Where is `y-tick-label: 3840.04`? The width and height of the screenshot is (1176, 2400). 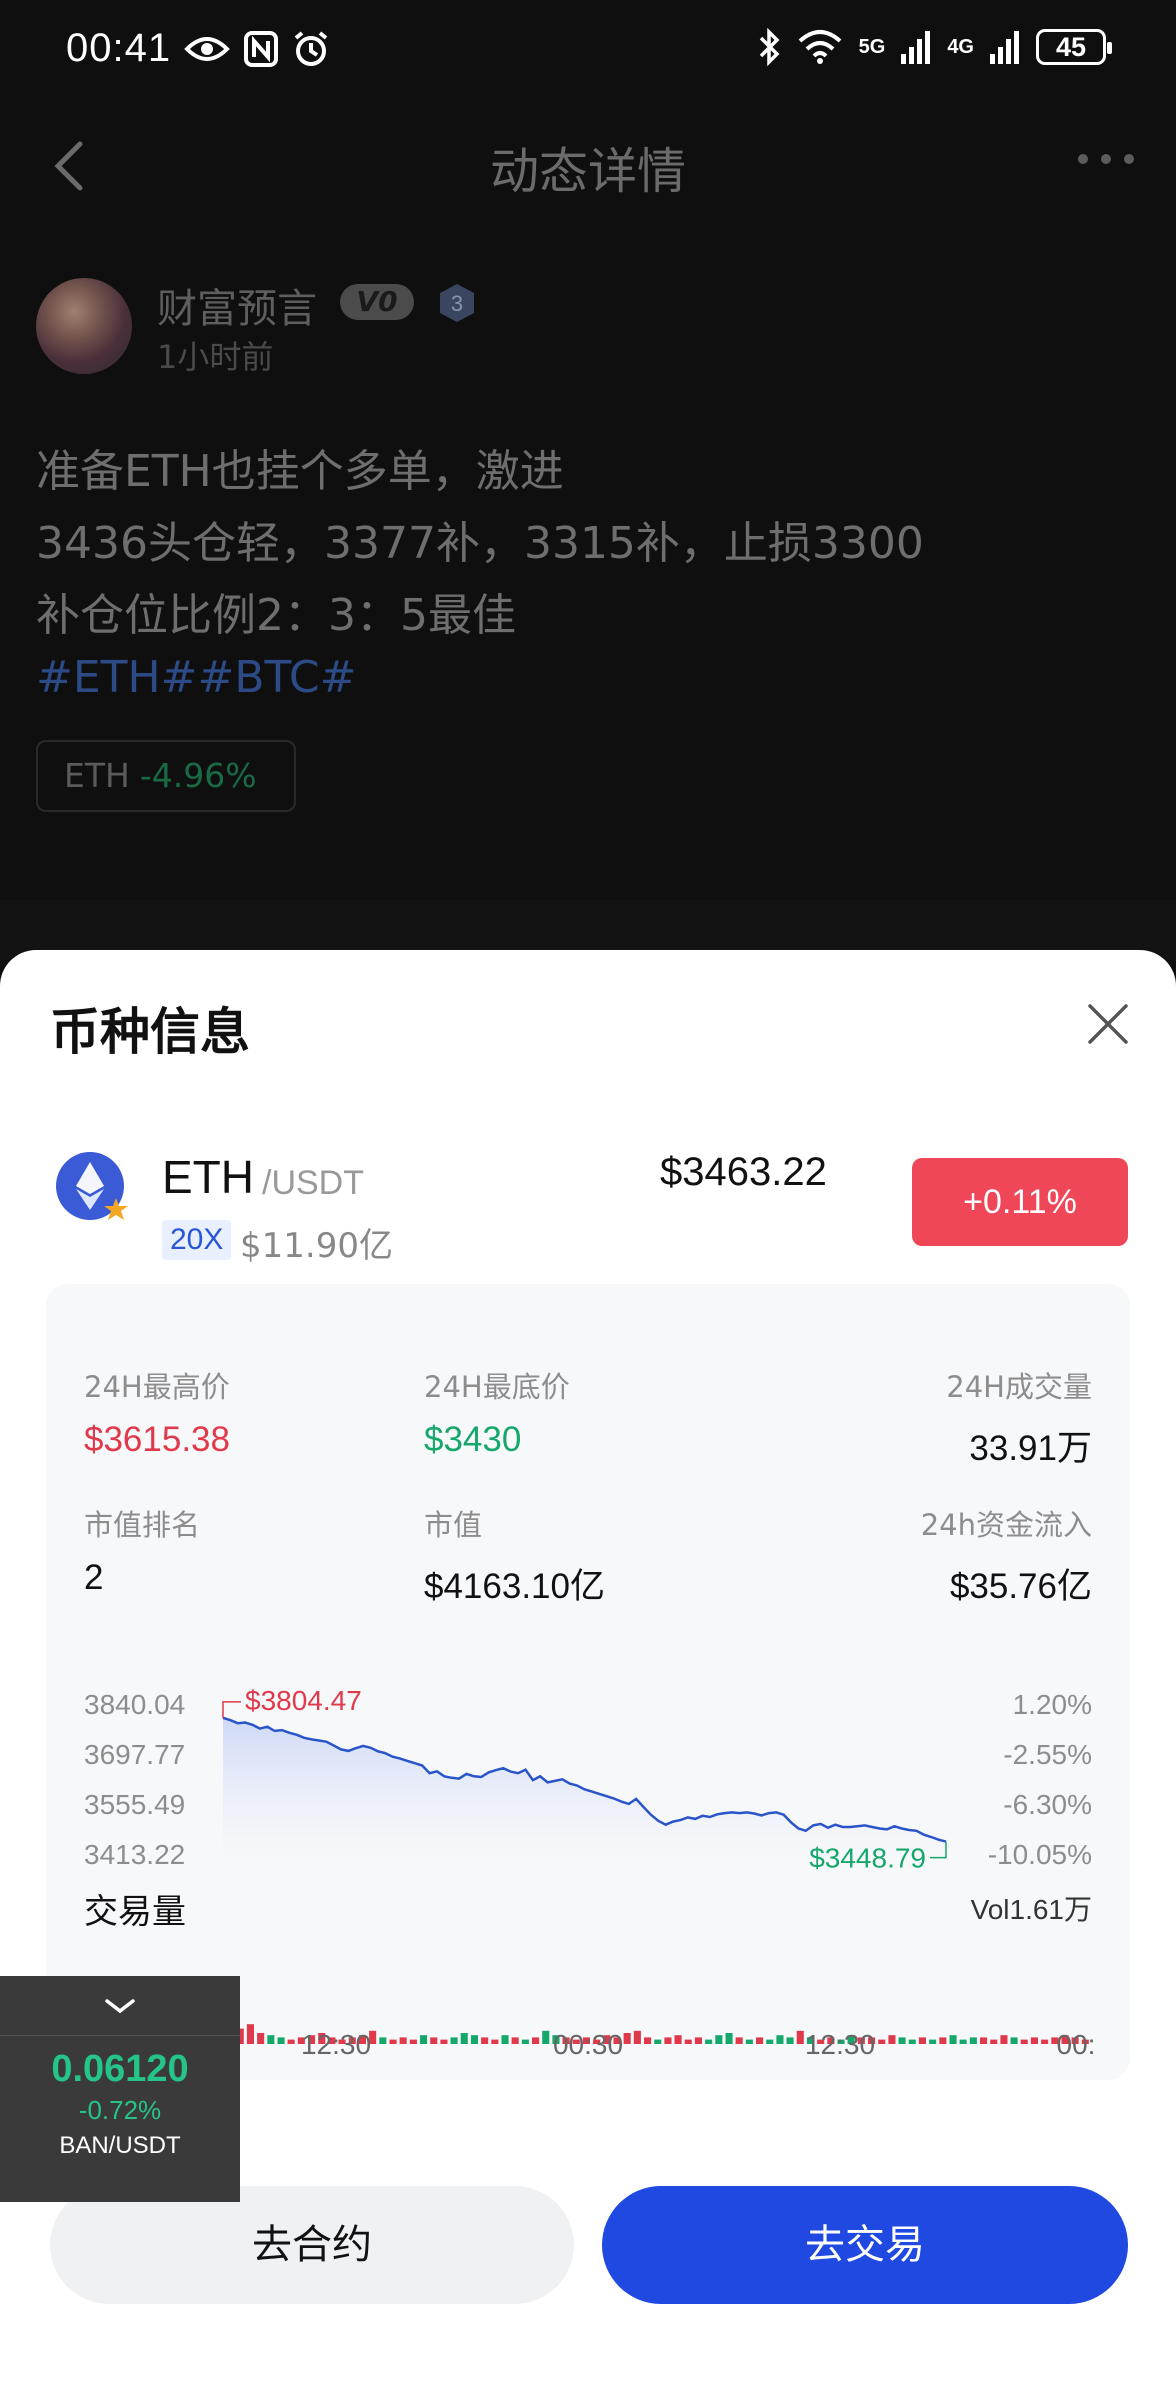
y-tick-label: 3840.04 is located at coordinates (134, 1704).